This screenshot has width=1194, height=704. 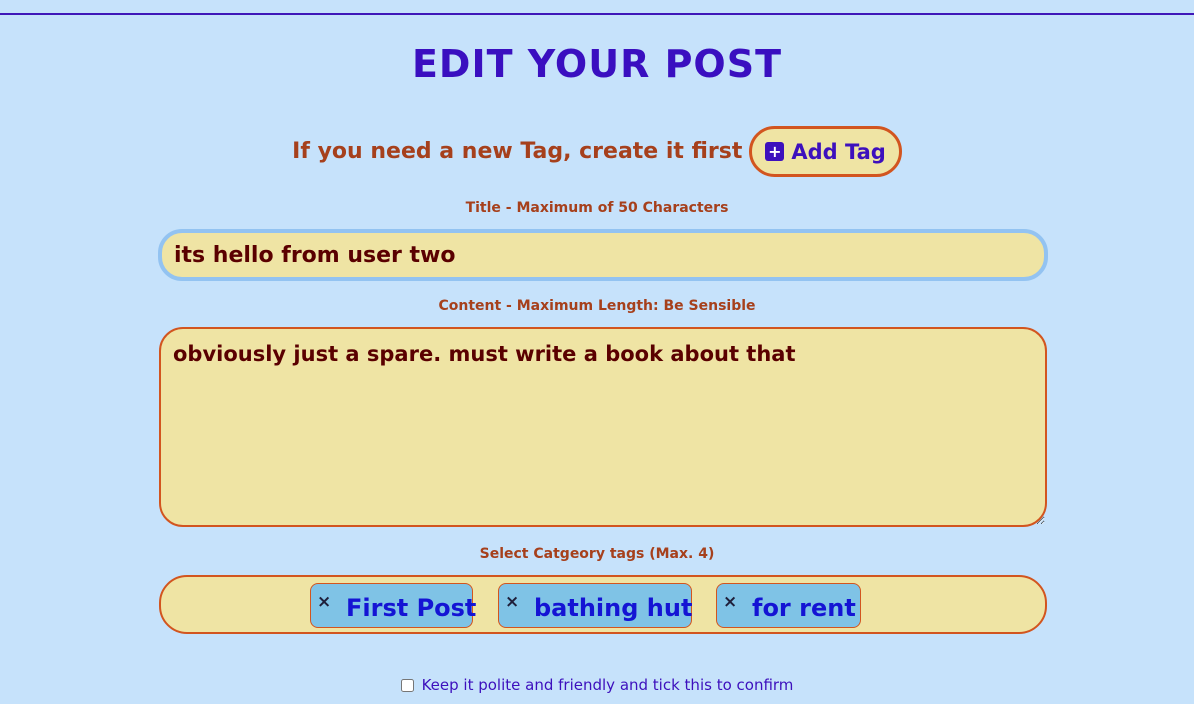 I want to click on tag-chip: × bathing hut, so click(x=595, y=605).